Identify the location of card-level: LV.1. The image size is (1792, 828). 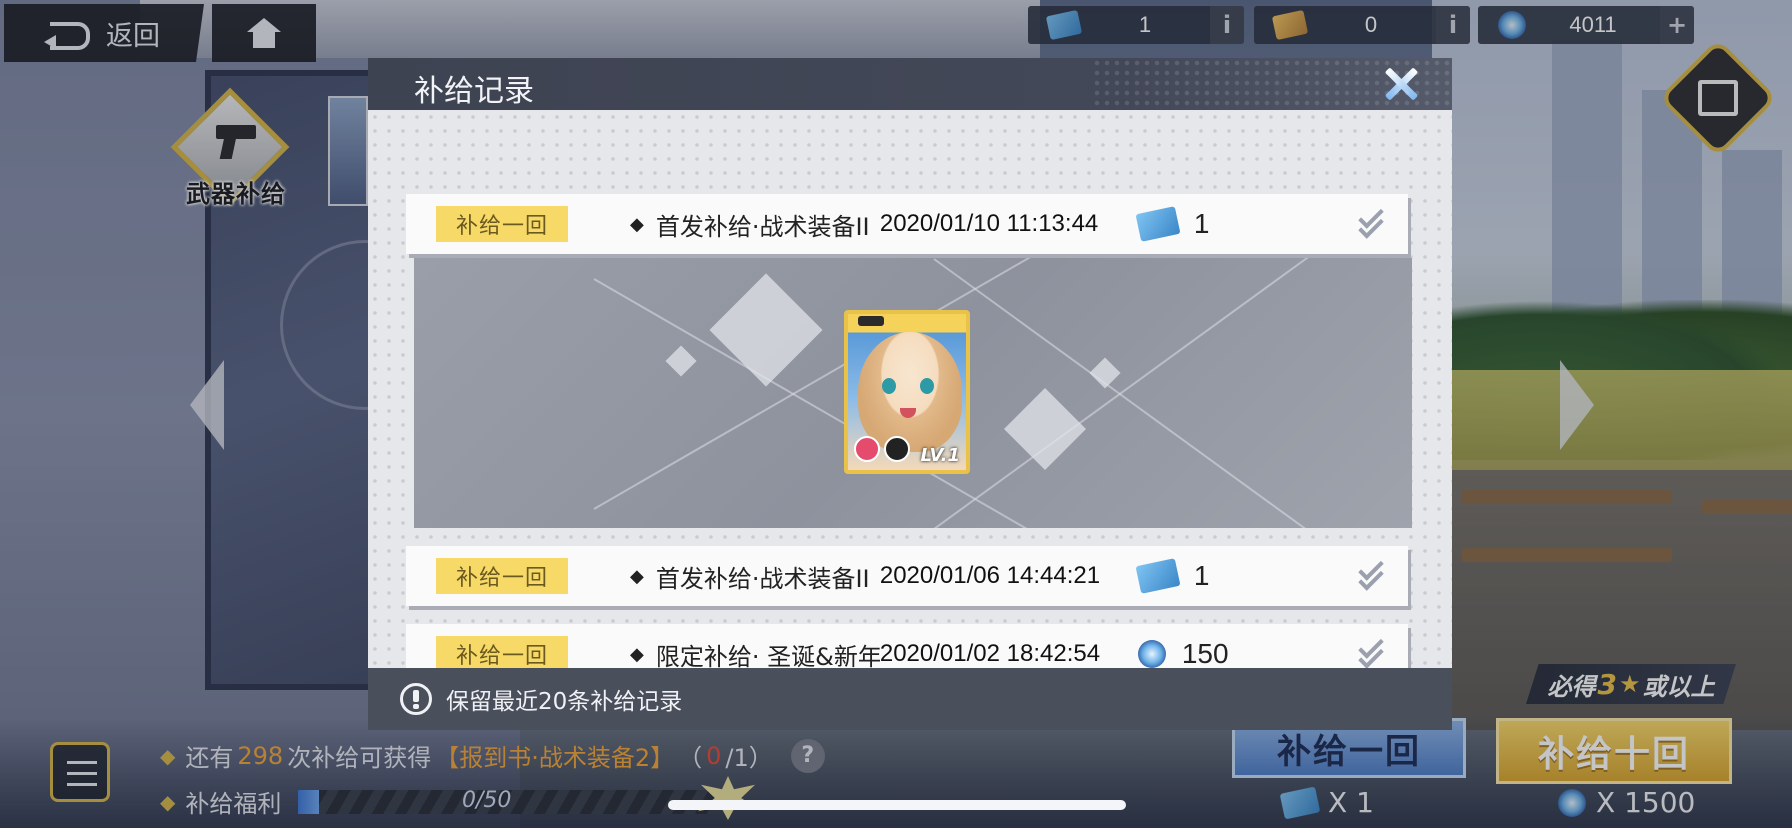
(940, 455).